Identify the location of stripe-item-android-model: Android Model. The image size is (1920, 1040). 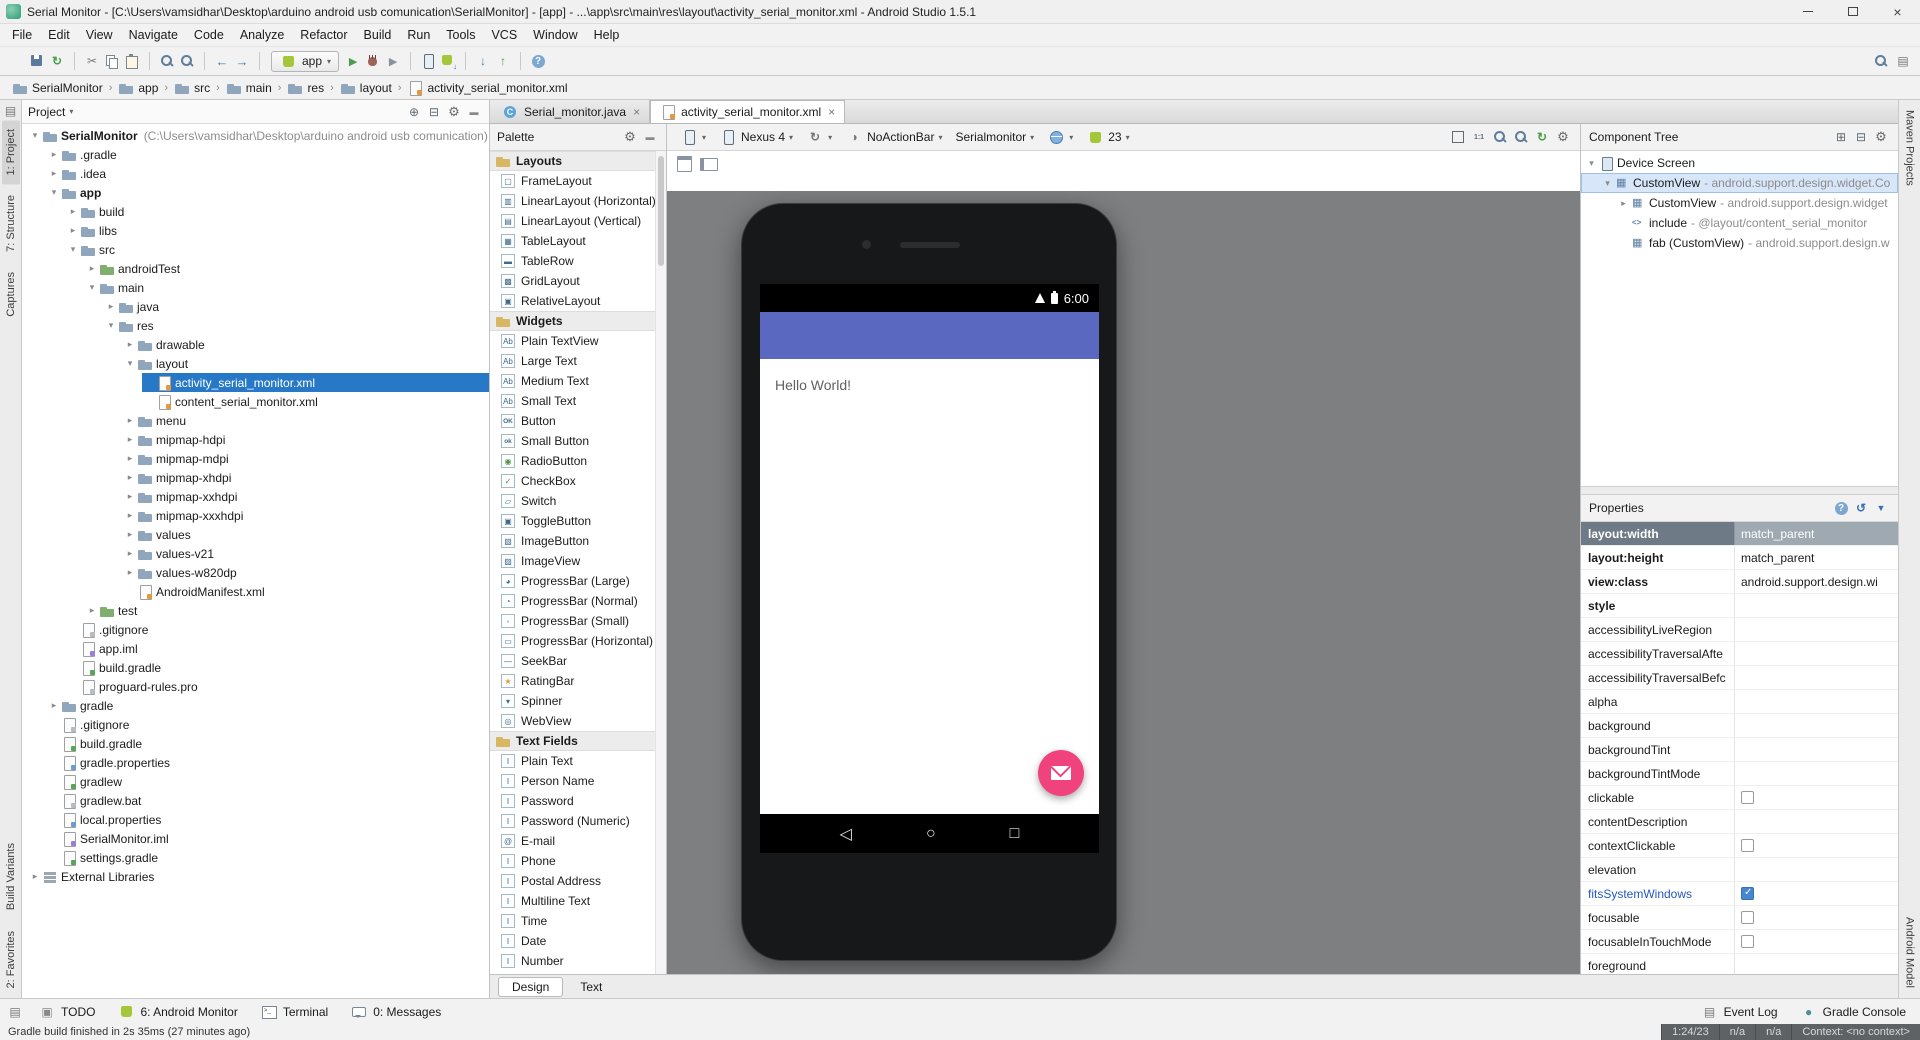
(1910, 952).